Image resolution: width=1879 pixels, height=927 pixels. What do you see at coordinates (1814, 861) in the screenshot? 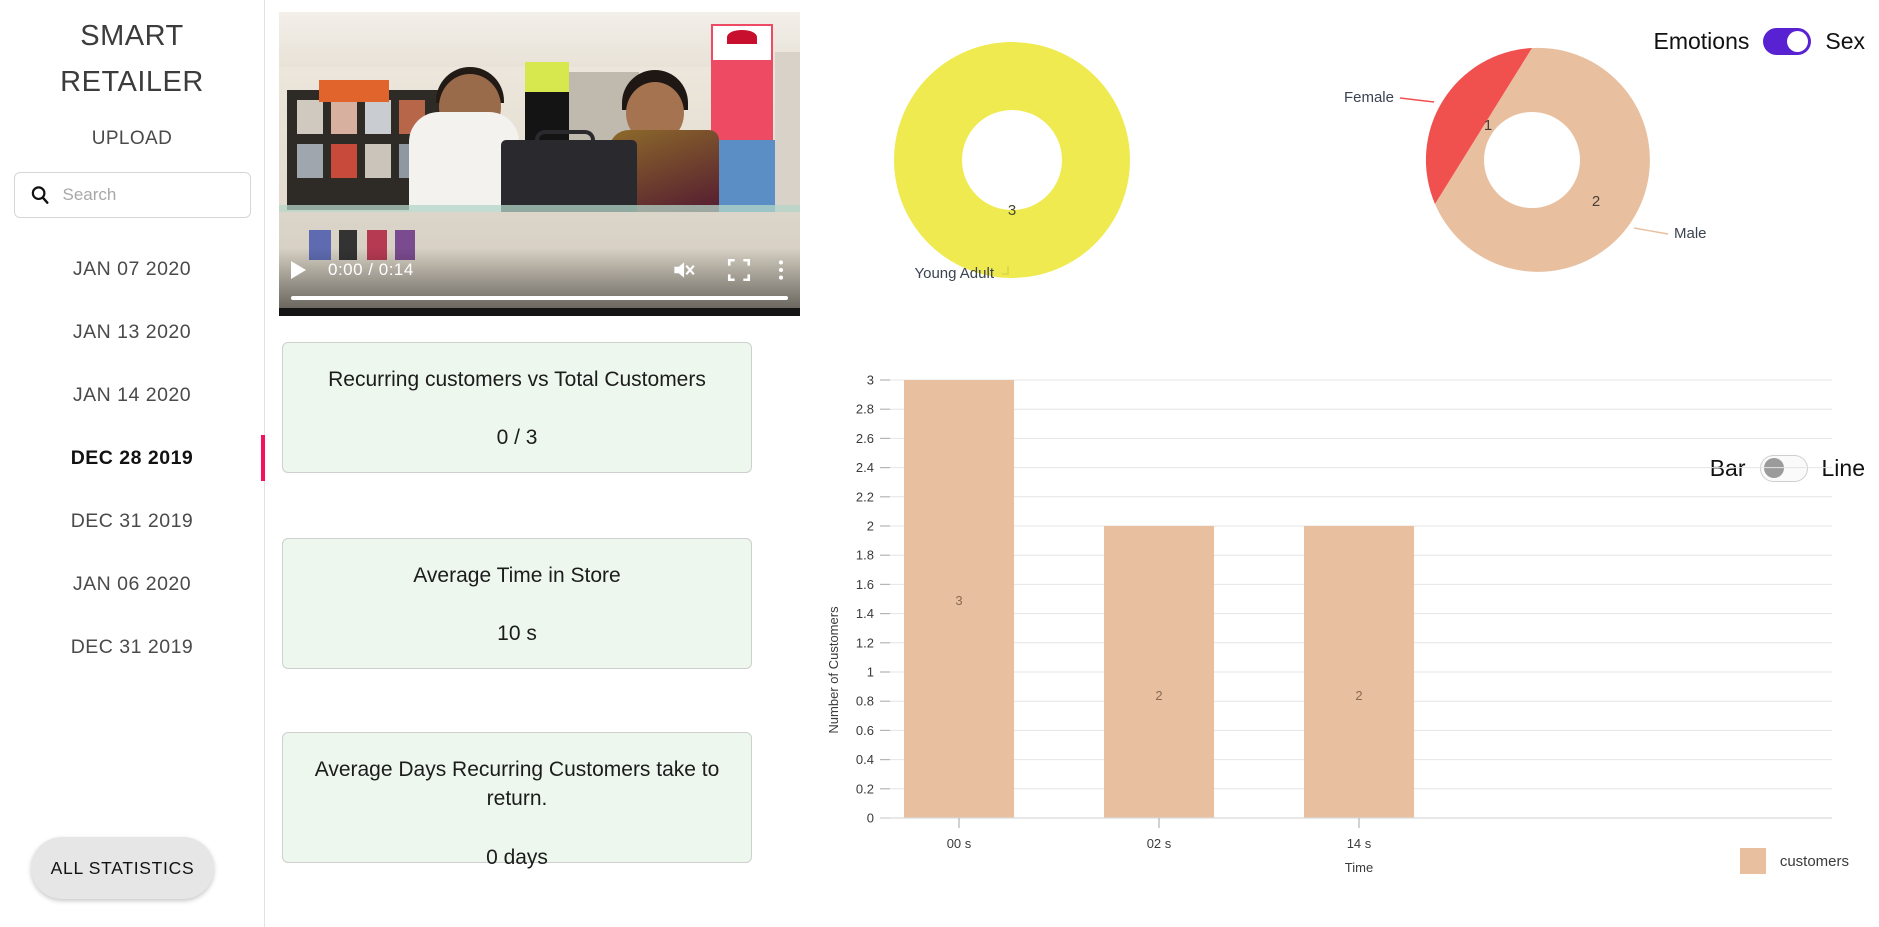
I see `legend-label-customers: customers` at bounding box center [1814, 861].